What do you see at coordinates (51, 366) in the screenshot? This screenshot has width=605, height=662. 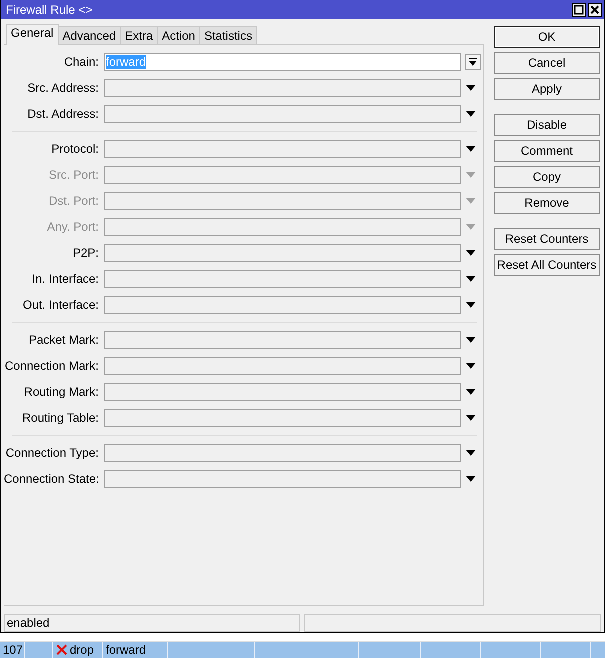 I see `field-label: Connection Mark:` at bounding box center [51, 366].